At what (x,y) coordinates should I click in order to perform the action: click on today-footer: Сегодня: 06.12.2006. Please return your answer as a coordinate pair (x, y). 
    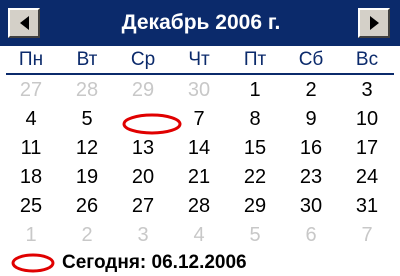
    Looking at the image, I should click on (200, 263).